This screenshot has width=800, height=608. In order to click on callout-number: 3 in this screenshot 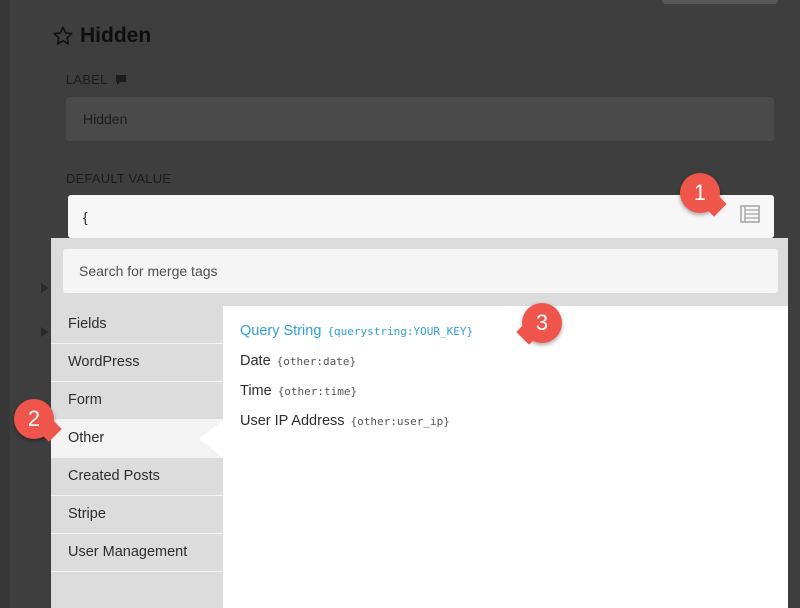, I will do `click(542, 322)`.